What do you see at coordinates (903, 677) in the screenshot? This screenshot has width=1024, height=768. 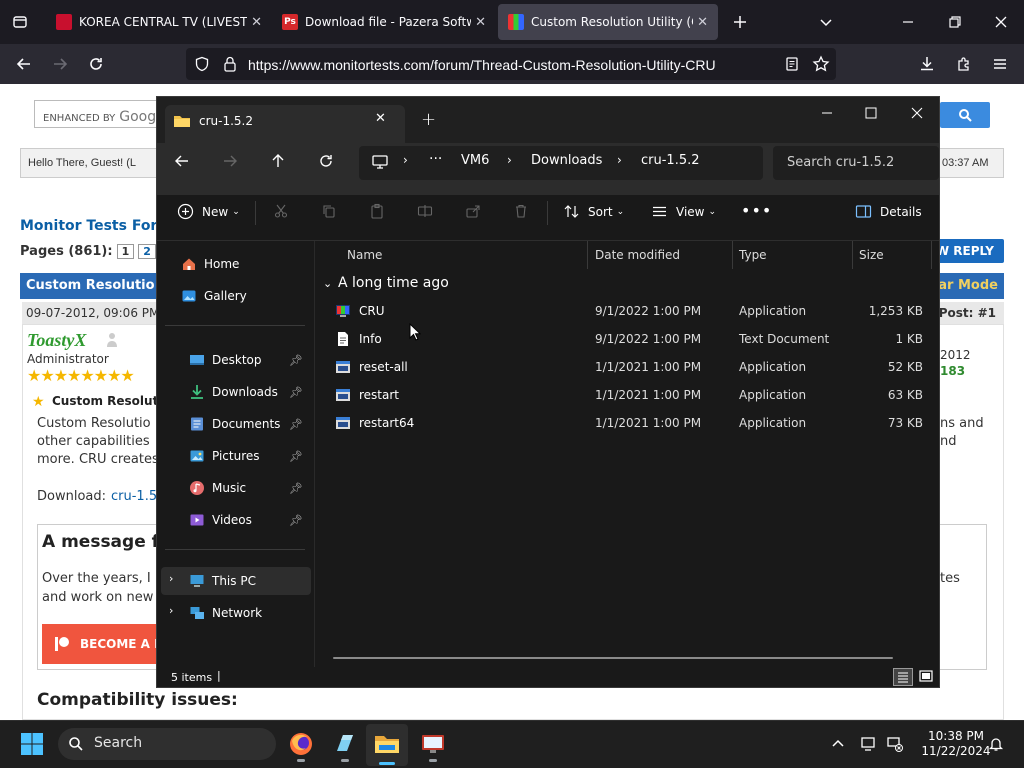 I see `details-view-toggle-icon` at bounding box center [903, 677].